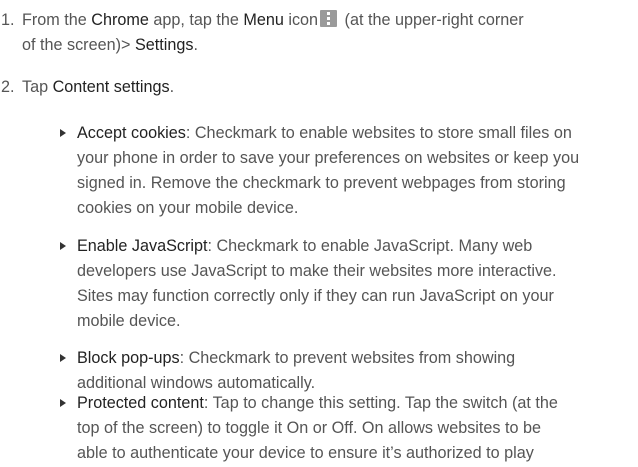  What do you see at coordinates (8, 20) in the screenshot?
I see `step-number: 1.` at bounding box center [8, 20].